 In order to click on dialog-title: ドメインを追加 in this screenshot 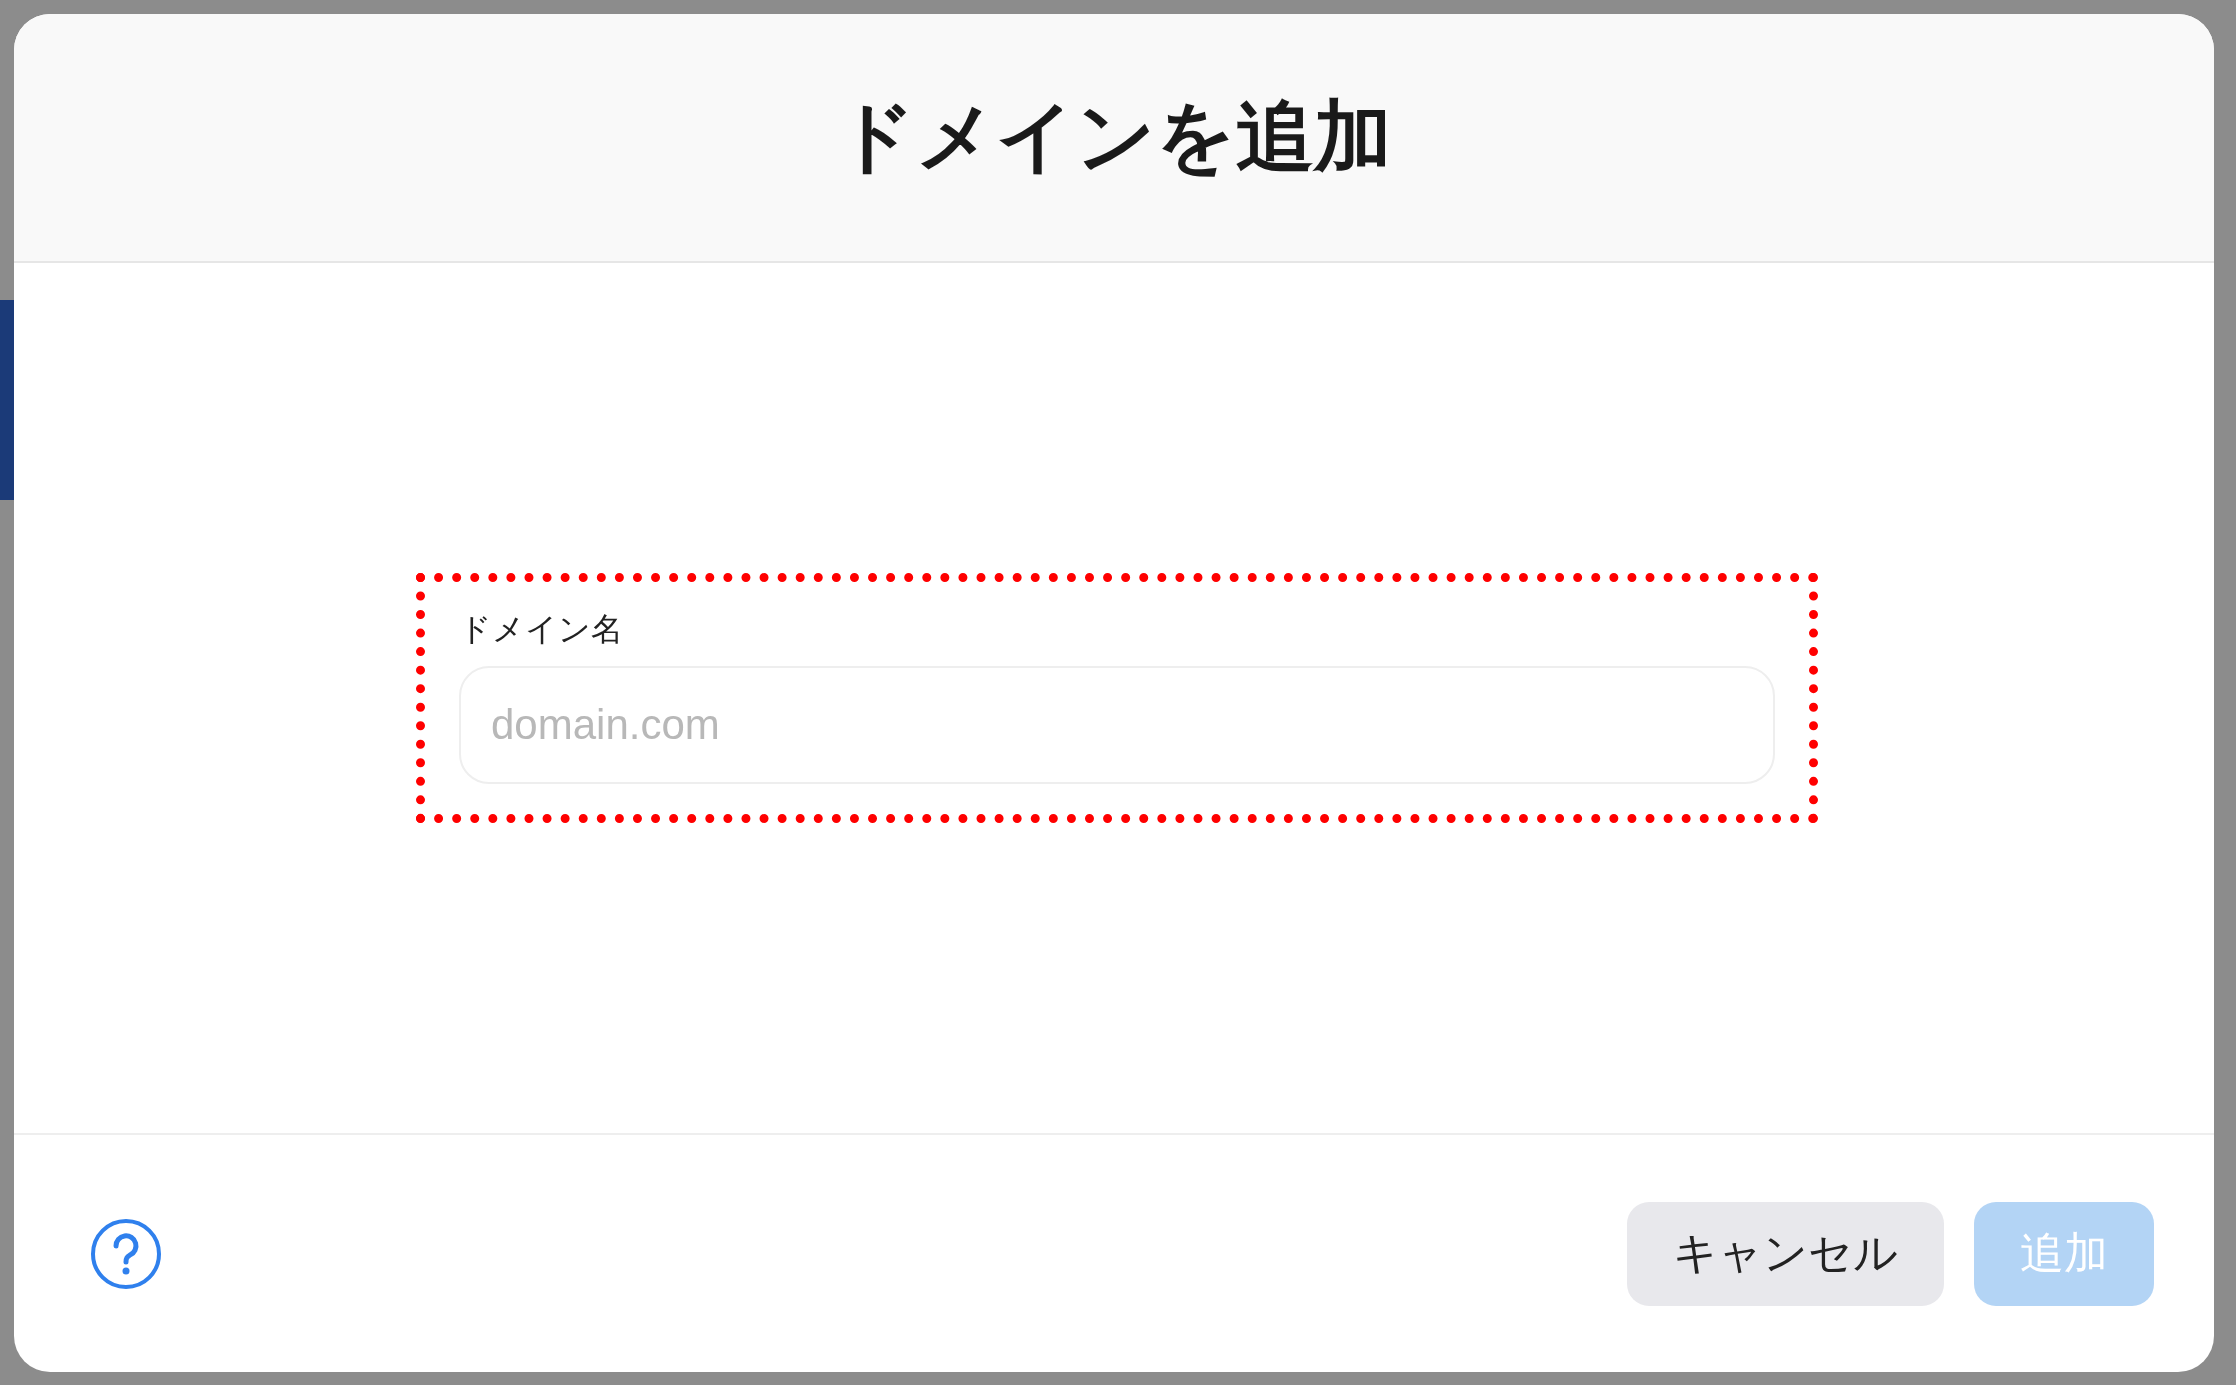, I will do `click(1114, 136)`.